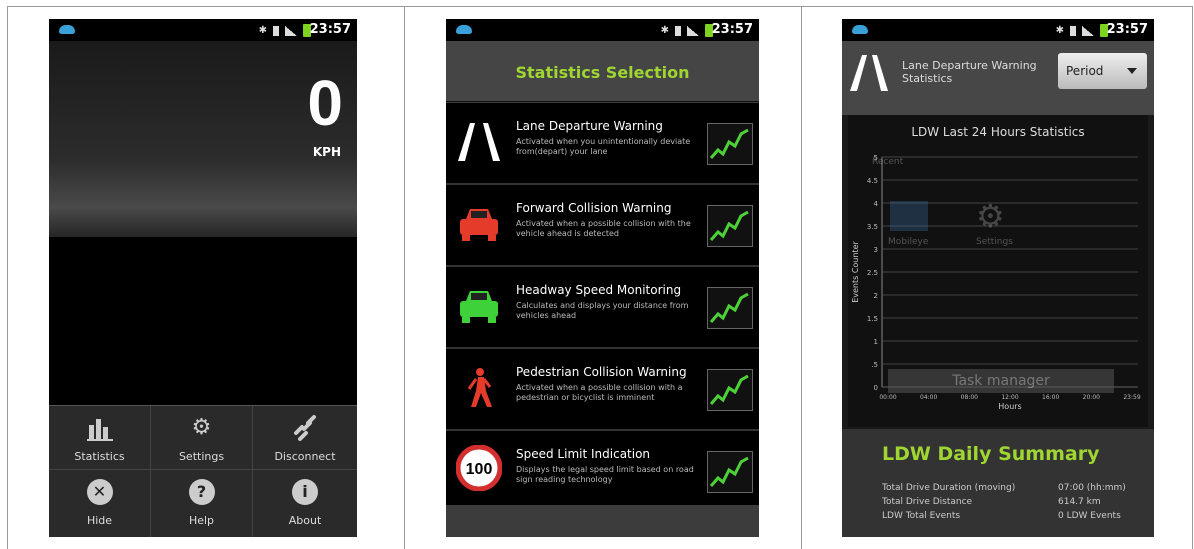 This screenshot has width=1194, height=549. What do you see at coordinates (949, 488) in the screenshot?
I see `summary-key: Total Drive Duration (moving)` at bounding box center [949, 488].